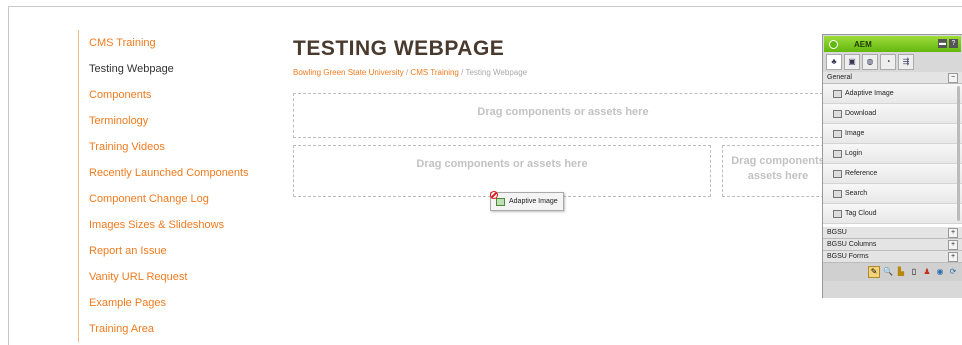 The width and height of the screenshot is (962, 345). I want to click on preview-icon: 🔍, so click(888, 272).